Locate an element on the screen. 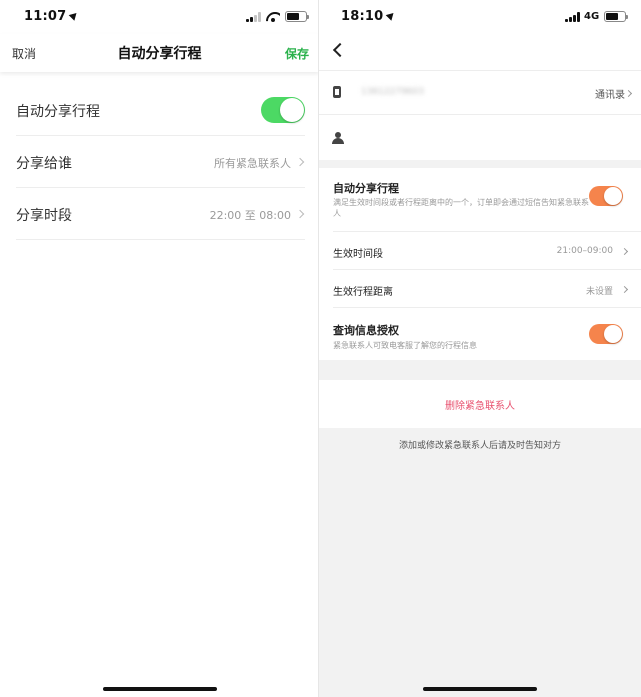 The height and width of the screenshot is (697, 641). page-title: 自动分享行程 is located at coordinates (159, 54).